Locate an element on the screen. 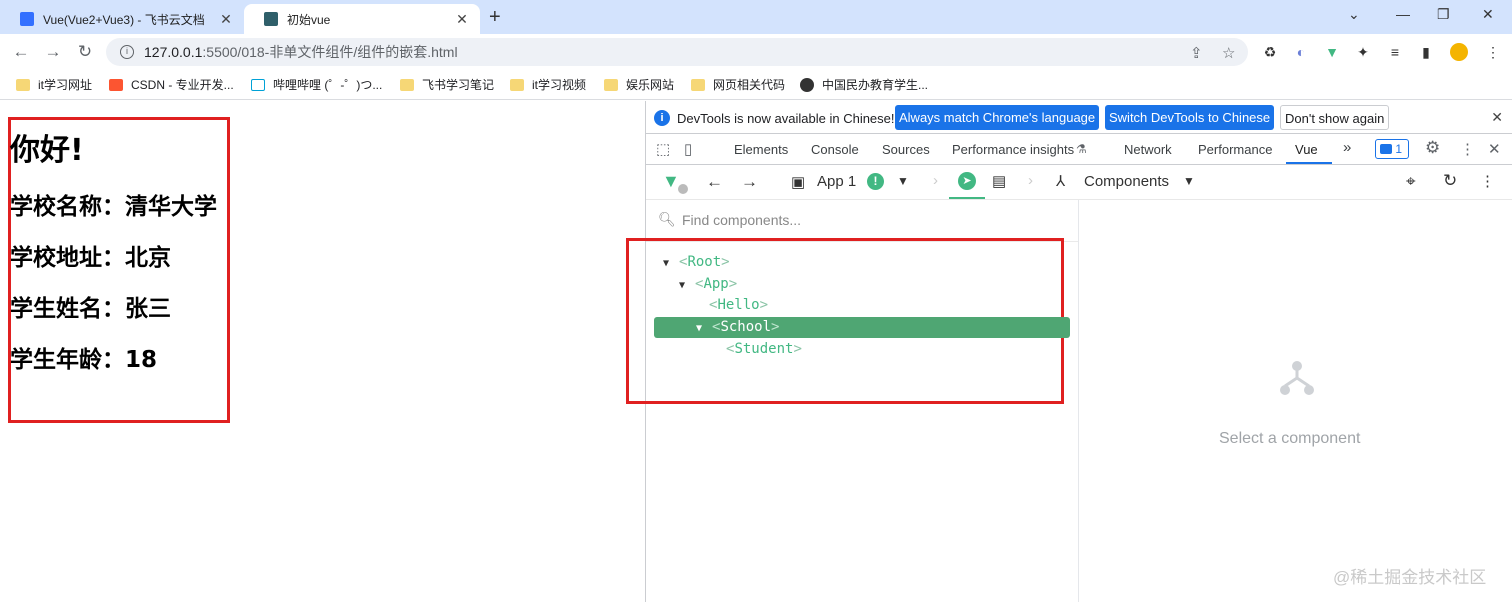  node-label: Root is located at coordinates (704, 262).